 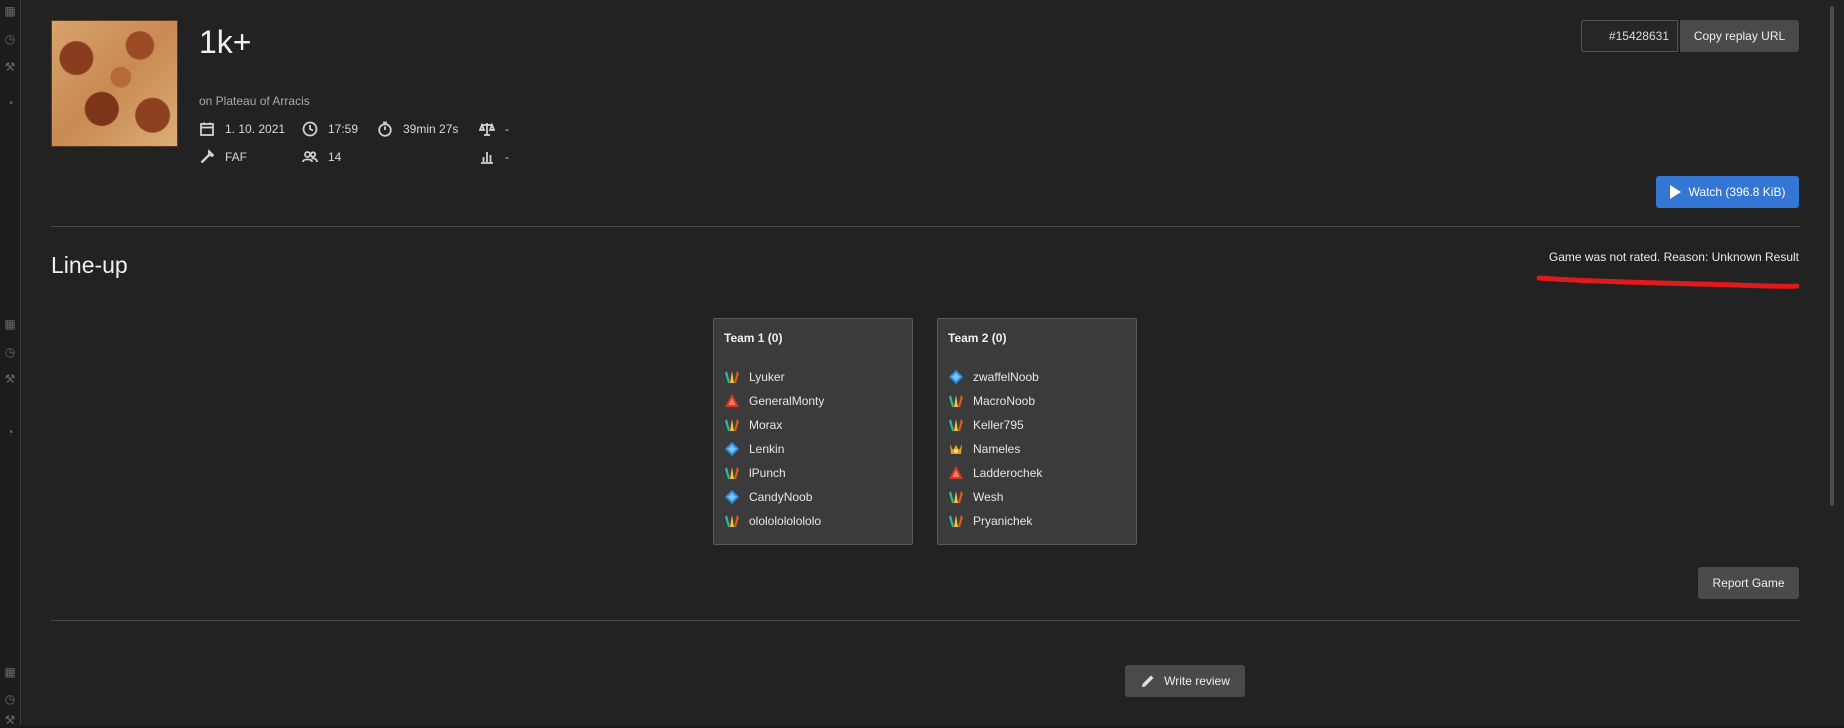 What do you see at coordinates (223, 157) in the screenshot?
I see `mod-info: FAF` at bounding box center [223, 157].